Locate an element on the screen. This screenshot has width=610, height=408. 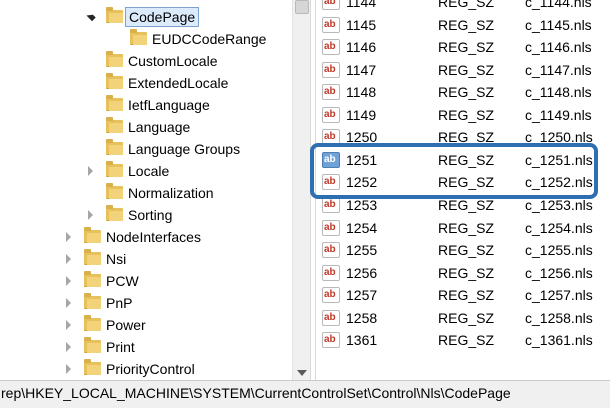
tree-node-label: Locale is located at coordinates (149, 171).